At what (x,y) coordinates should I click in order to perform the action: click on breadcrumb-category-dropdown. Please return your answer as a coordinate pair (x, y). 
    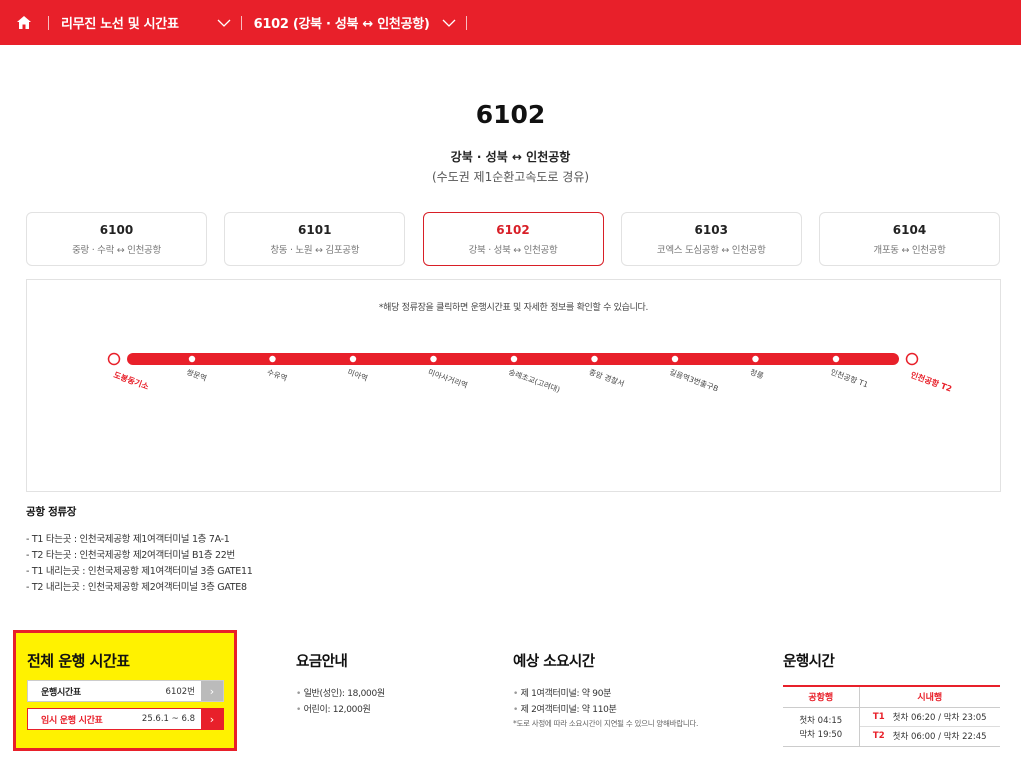
    Looking at the image, I should click on (216, 22).